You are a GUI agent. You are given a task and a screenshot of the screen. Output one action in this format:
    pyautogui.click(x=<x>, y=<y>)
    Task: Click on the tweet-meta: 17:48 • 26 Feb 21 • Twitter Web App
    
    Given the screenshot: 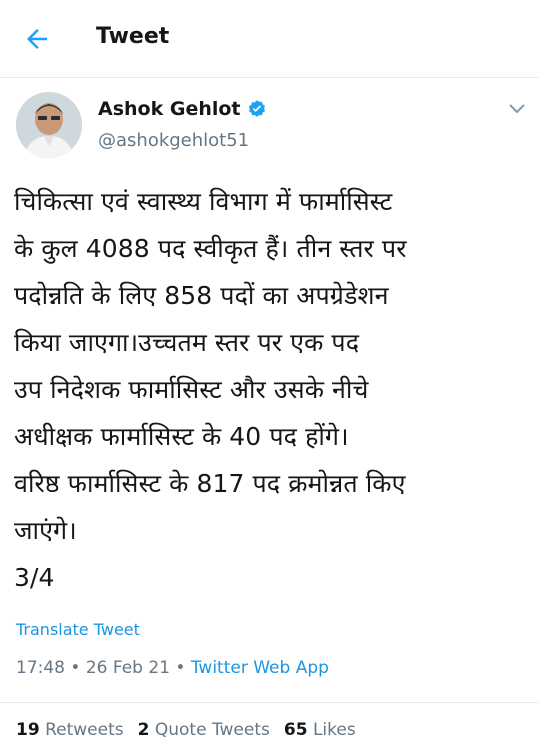 What is the action you would take?
    pyautogui.click(x=172, y=668)
    